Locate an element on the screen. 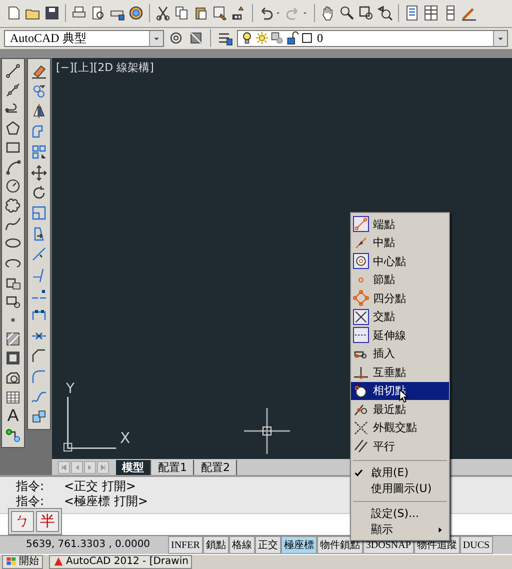 The image size is (512, 569). command-message: <極座標 打開> is located at coordinates (106, 502).